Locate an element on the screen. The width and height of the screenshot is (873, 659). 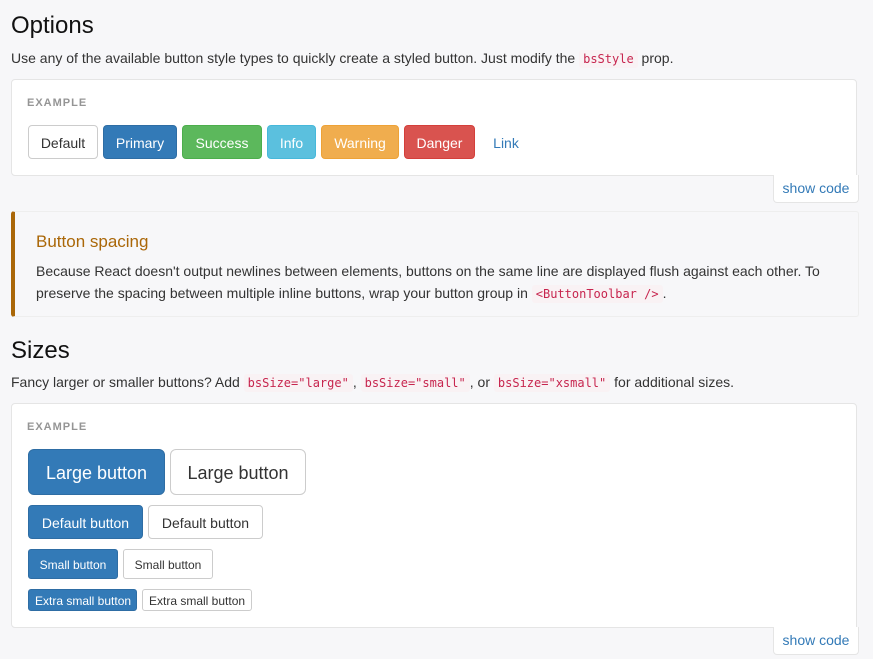
small-default-button: Small button is located at coordinates (168, 564).